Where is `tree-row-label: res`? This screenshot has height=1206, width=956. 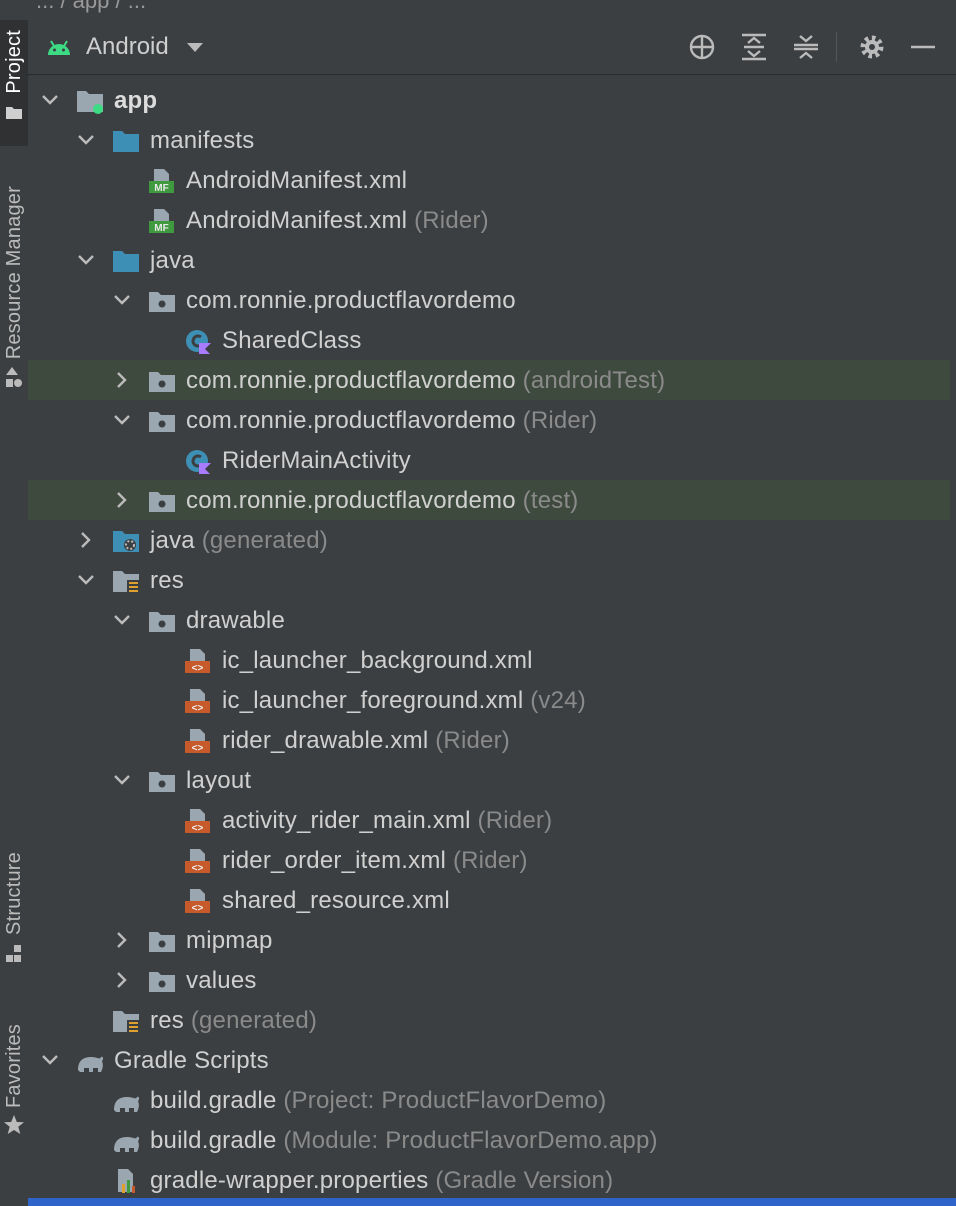 tree-row-label: res is located at coordinates (167, 581).